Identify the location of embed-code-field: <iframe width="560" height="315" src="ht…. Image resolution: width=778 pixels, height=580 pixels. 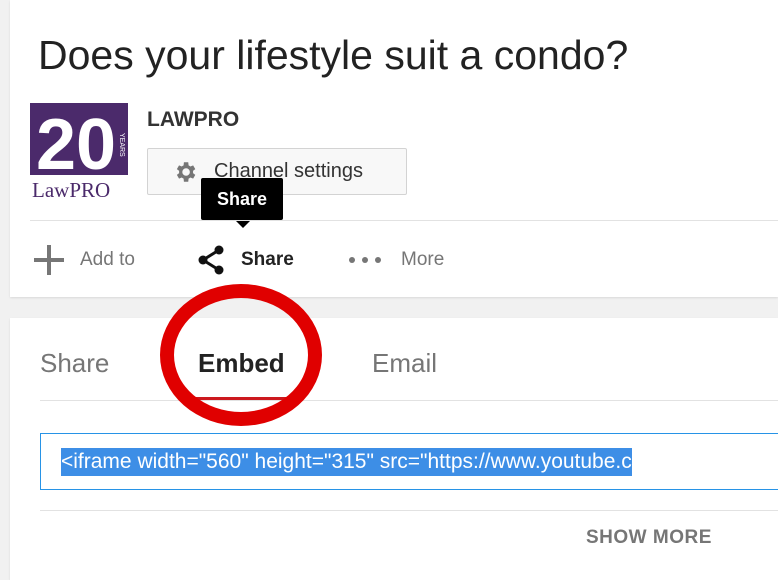
(409, 461).